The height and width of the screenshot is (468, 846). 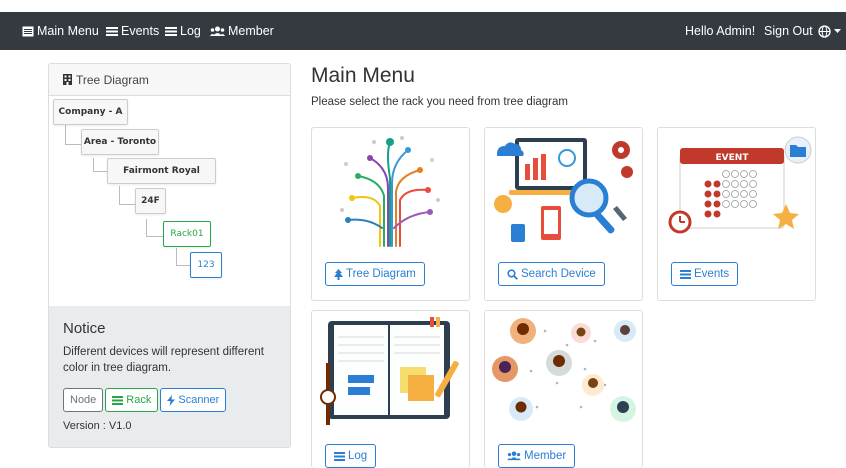 What do you see at coordinates (824, 31) in the screenshot?
I see `globe-icon` at bounding box center [824, 31].